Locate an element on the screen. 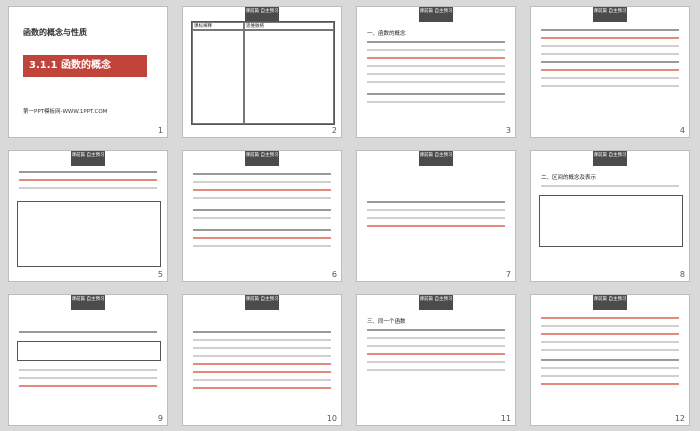  outline-table: 课标阐释 思维脉络 is located at coordinates (263, 73).